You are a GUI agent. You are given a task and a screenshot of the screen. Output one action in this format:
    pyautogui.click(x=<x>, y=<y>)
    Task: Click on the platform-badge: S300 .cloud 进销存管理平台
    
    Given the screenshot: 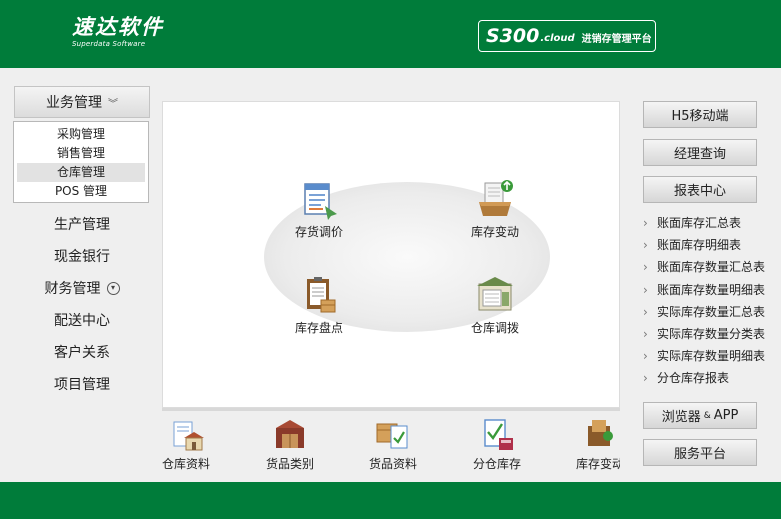 What is the action you would take?
    pyautogui.click(x=567, y=36)
    